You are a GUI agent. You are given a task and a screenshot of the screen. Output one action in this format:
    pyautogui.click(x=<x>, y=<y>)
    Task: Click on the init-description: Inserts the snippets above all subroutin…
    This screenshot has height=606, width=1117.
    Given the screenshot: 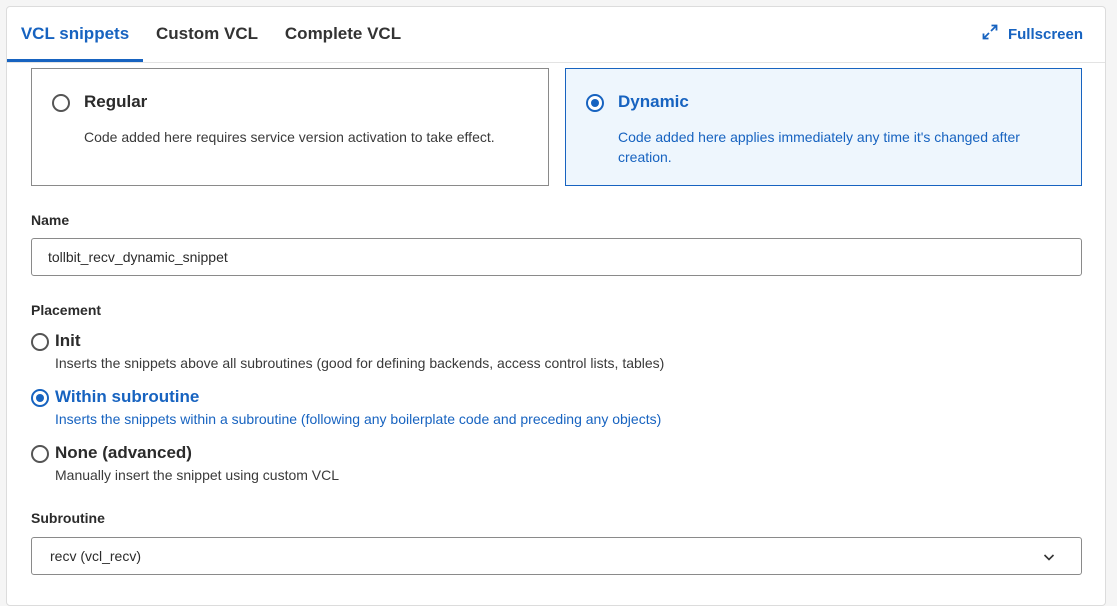 What is the action you would take?
    pyautogui.click(x=360, y=363)
    